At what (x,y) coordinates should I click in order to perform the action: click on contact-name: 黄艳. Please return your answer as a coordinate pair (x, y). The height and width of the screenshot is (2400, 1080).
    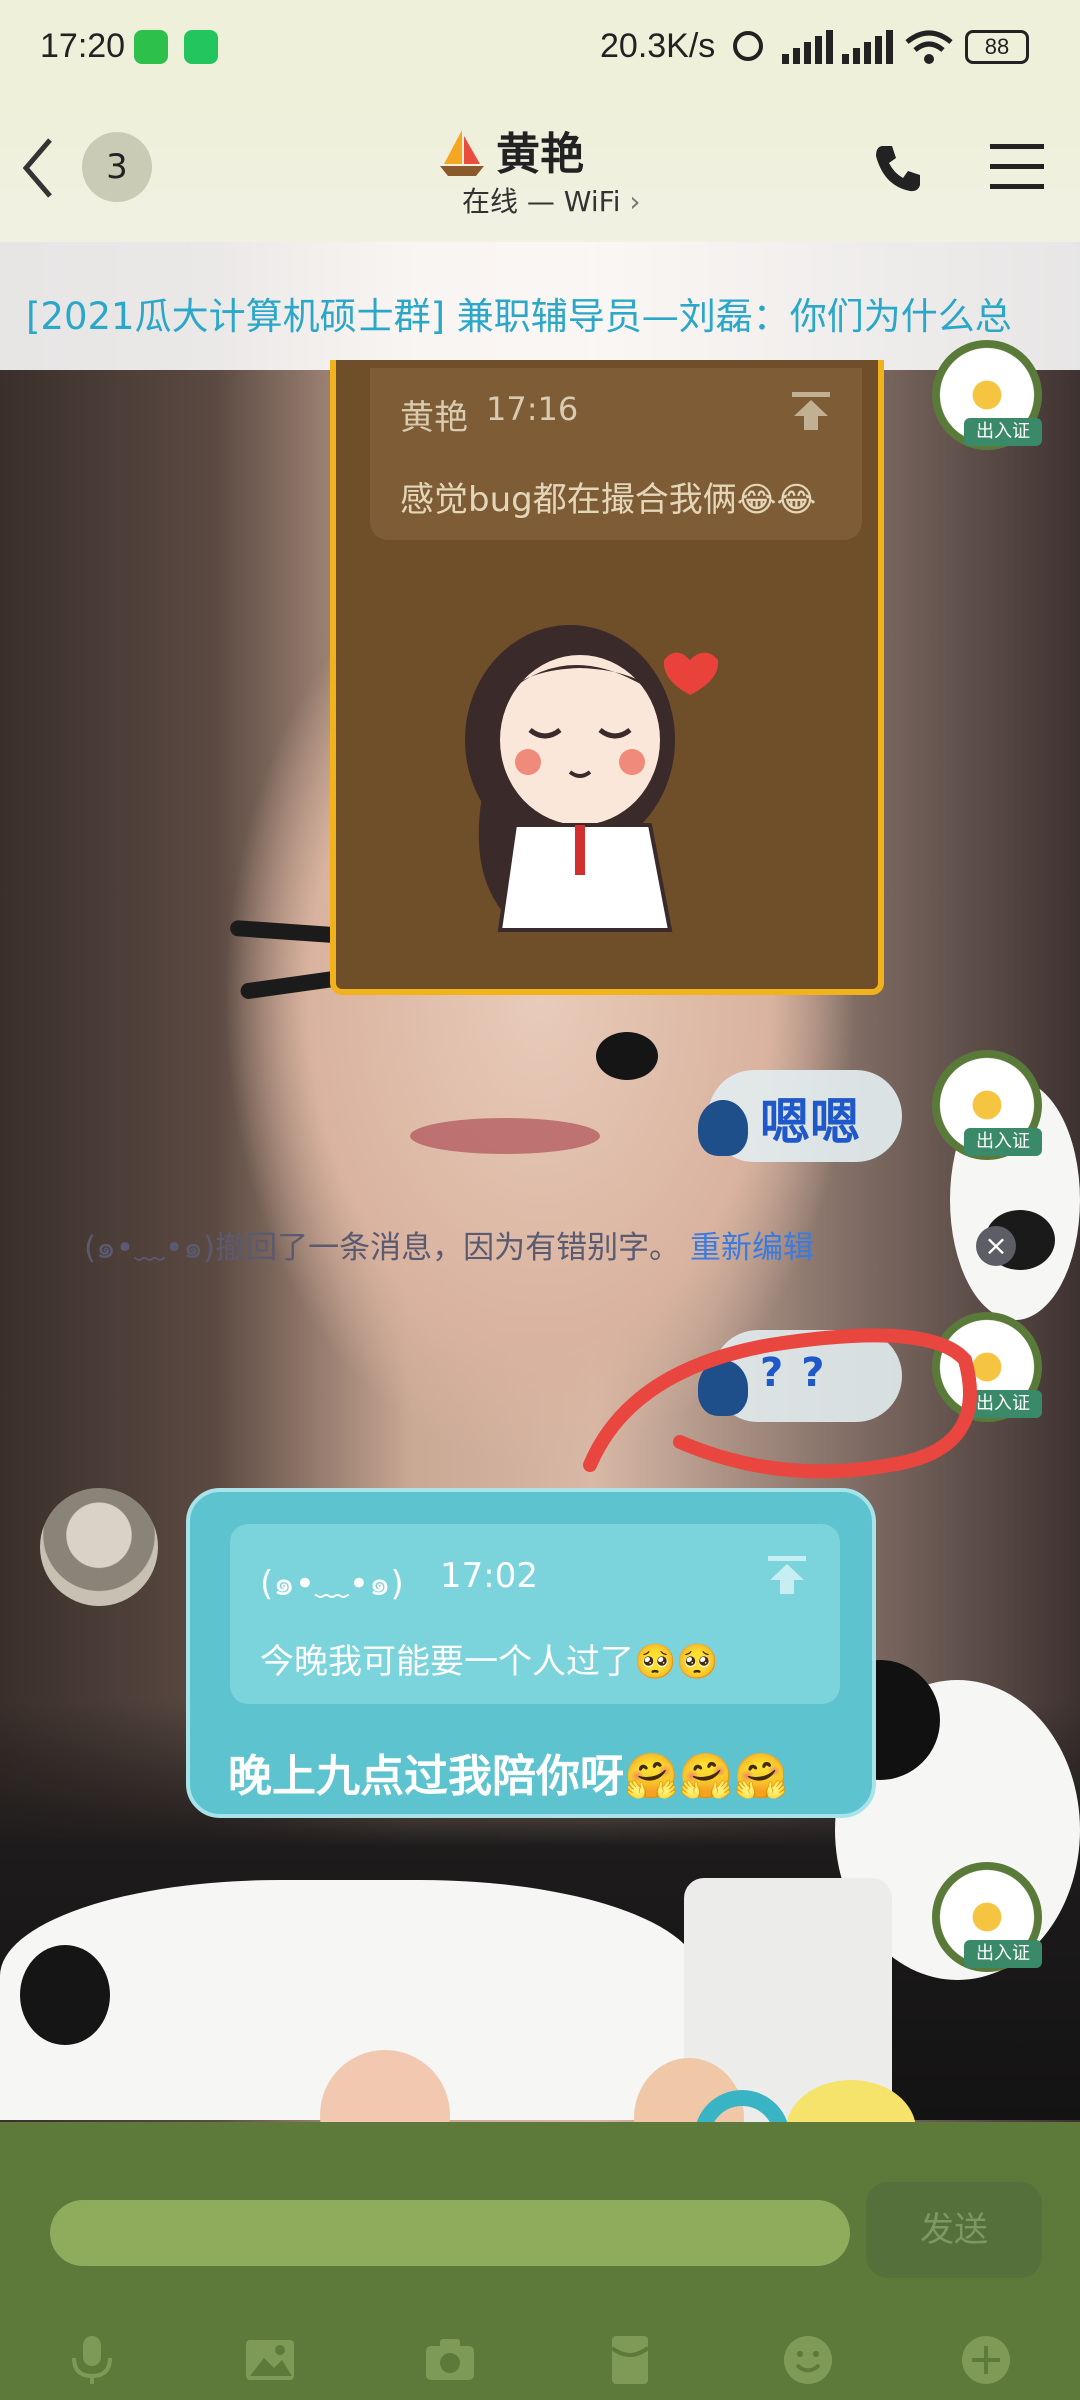
    Looking at the image, I should click on (540, 150).